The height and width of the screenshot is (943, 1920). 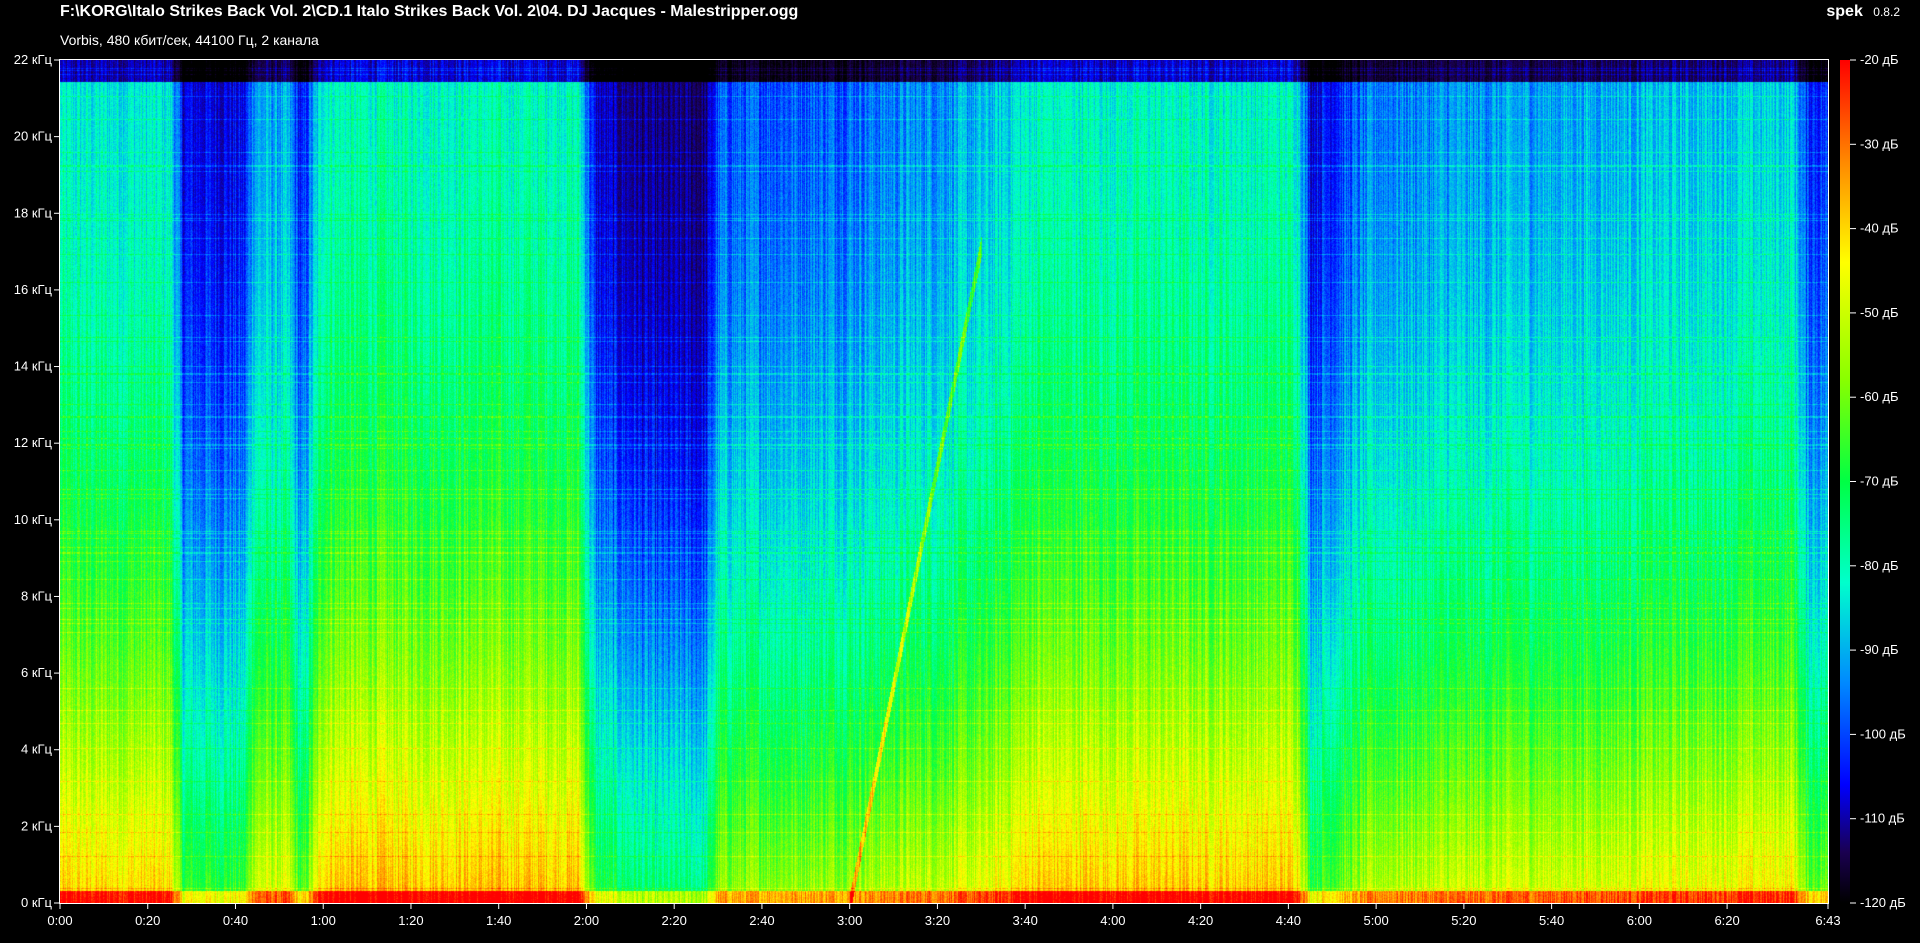 I want to click on db-tick-label: -100 дБ, so click(x=1883, y=733).